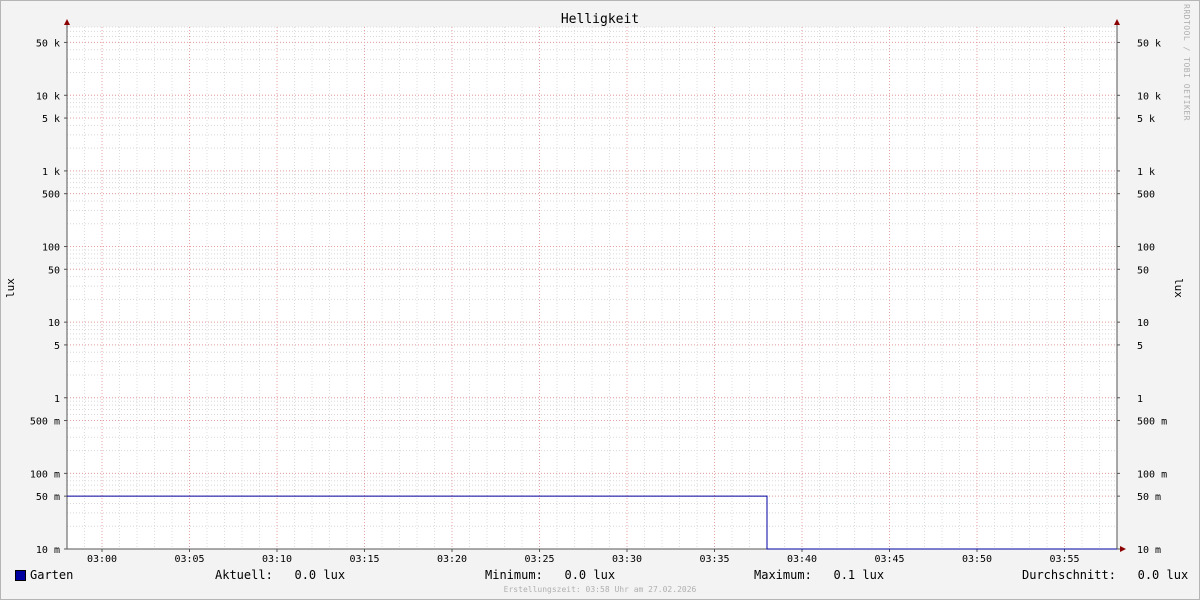 The height and width of the screenshot is (600, 1200). Describe the element at coordinates (54, 323) in the screenshot. I see `y-tick-label-left: 10` at that location.